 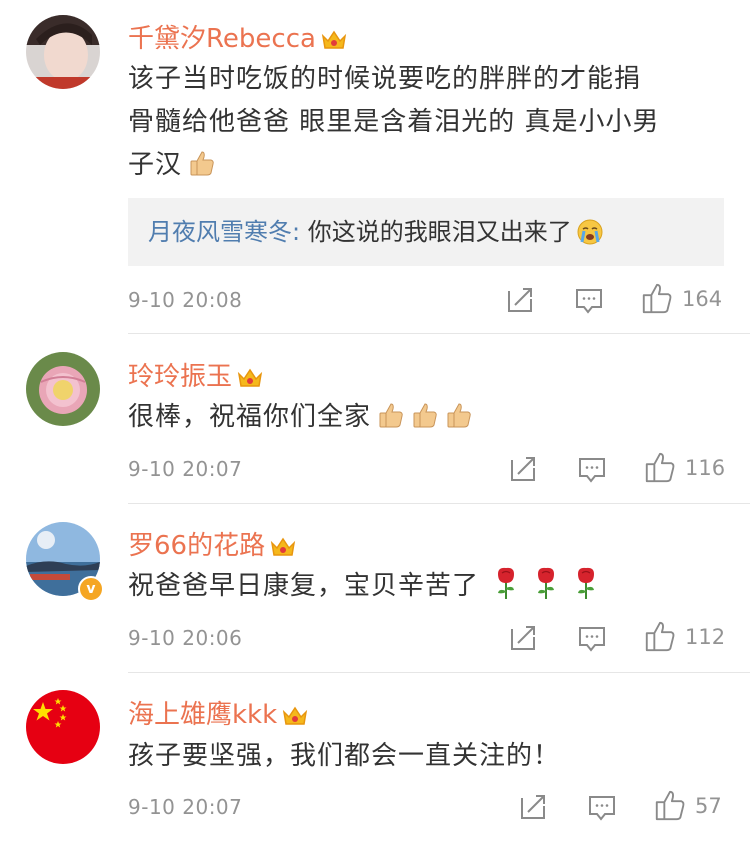 What do you see at coordinates (428, 165) in the screenshot?
I see `comment-line-3: 子汉` at bounding box center [428, 165].